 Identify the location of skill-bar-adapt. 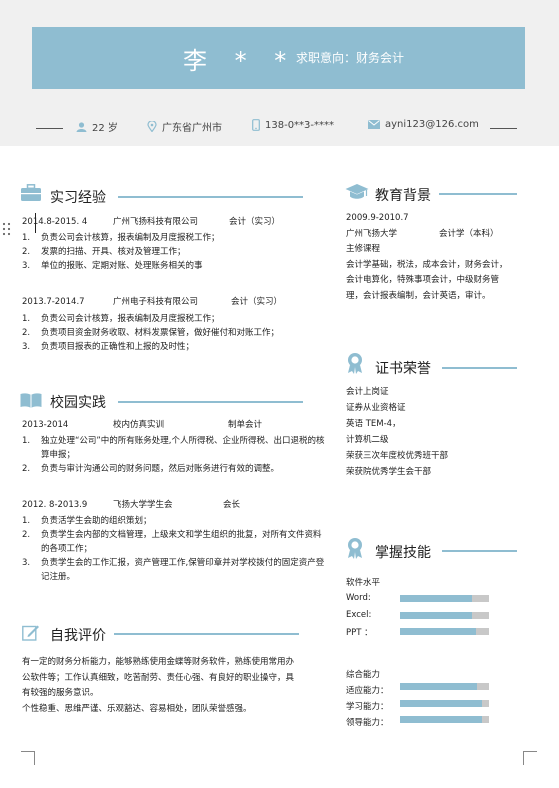
(444, 686).